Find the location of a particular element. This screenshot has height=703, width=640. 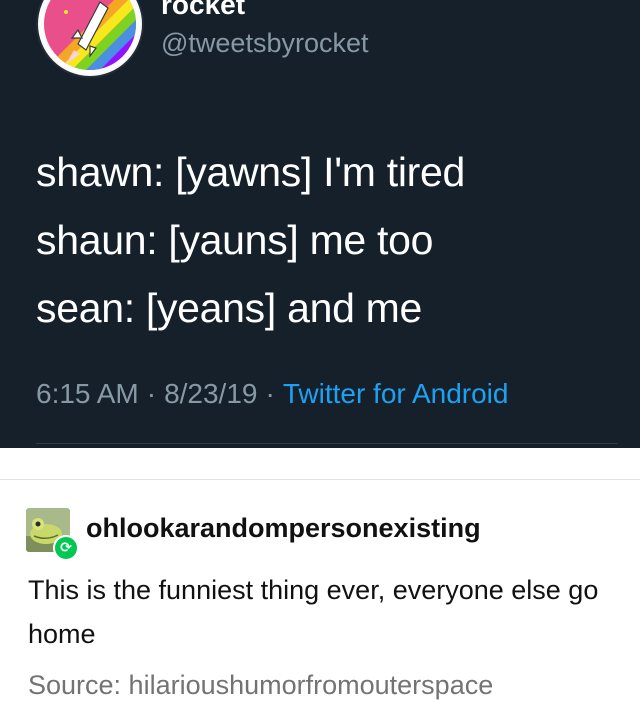

tweet-divider is located at coordinates (327, 443).